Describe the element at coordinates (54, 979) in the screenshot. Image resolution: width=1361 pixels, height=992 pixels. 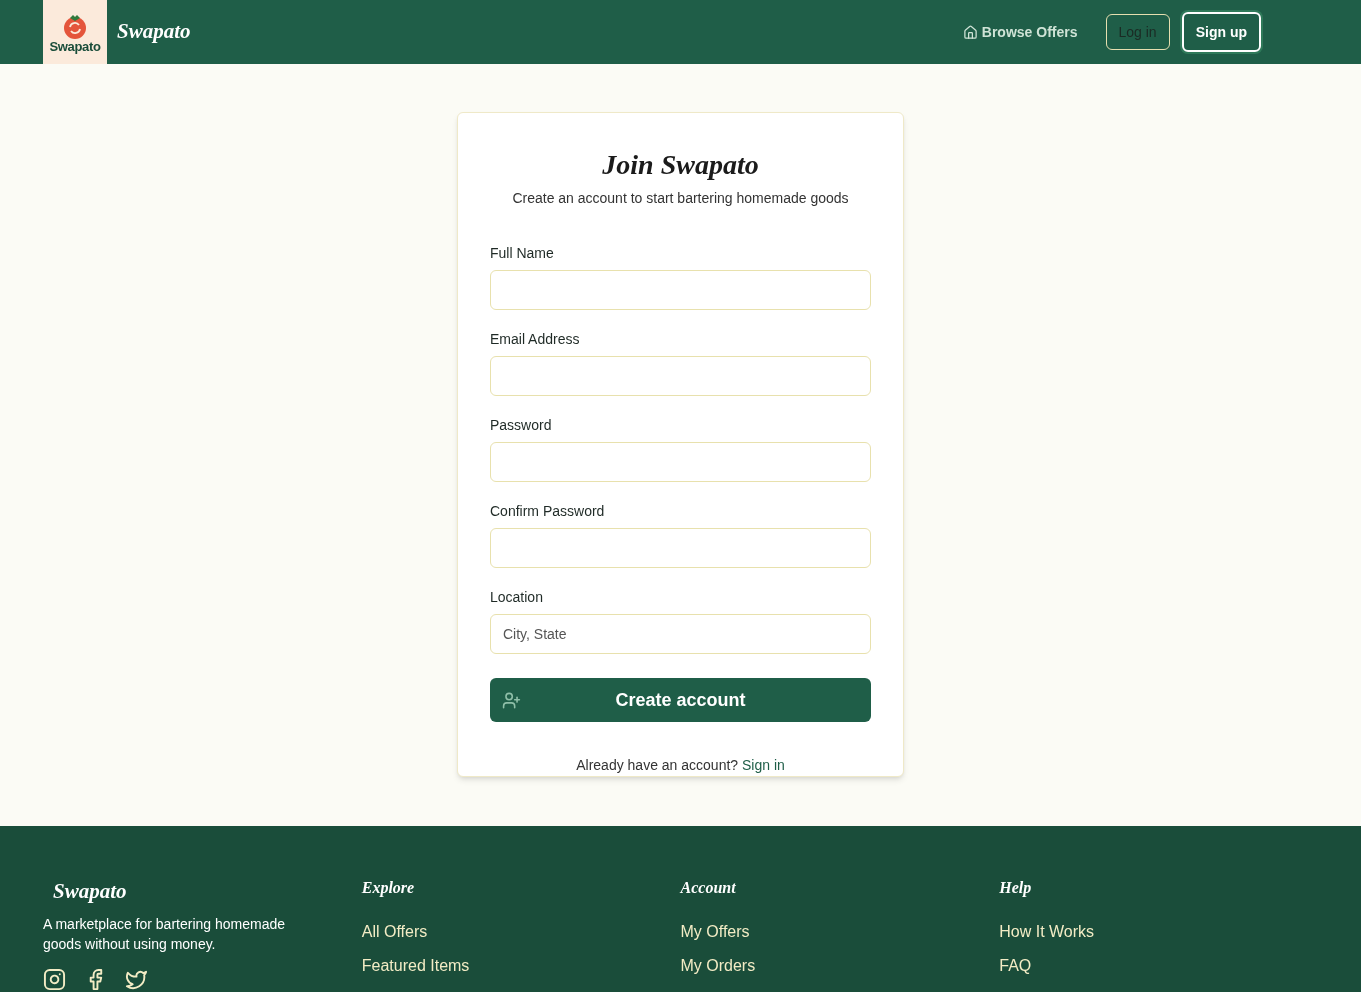
I see `instagram-icon` at that location.